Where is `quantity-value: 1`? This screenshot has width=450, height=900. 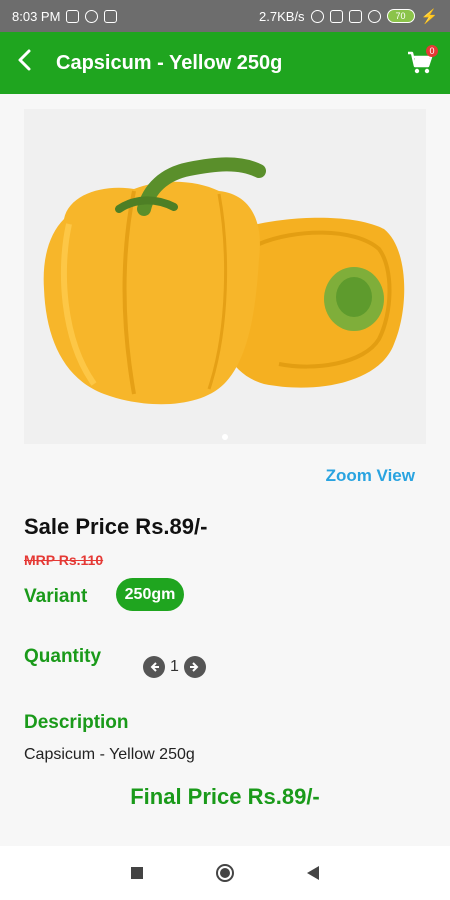 quantity-value: 1 is located at coordinates (174, 666).